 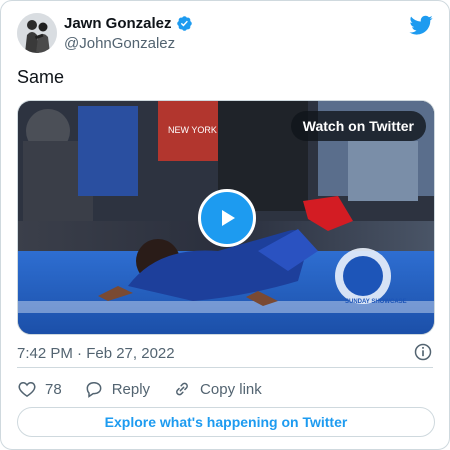 I want to click on svg-text: NEW YORK, so click(x=192, y=130).